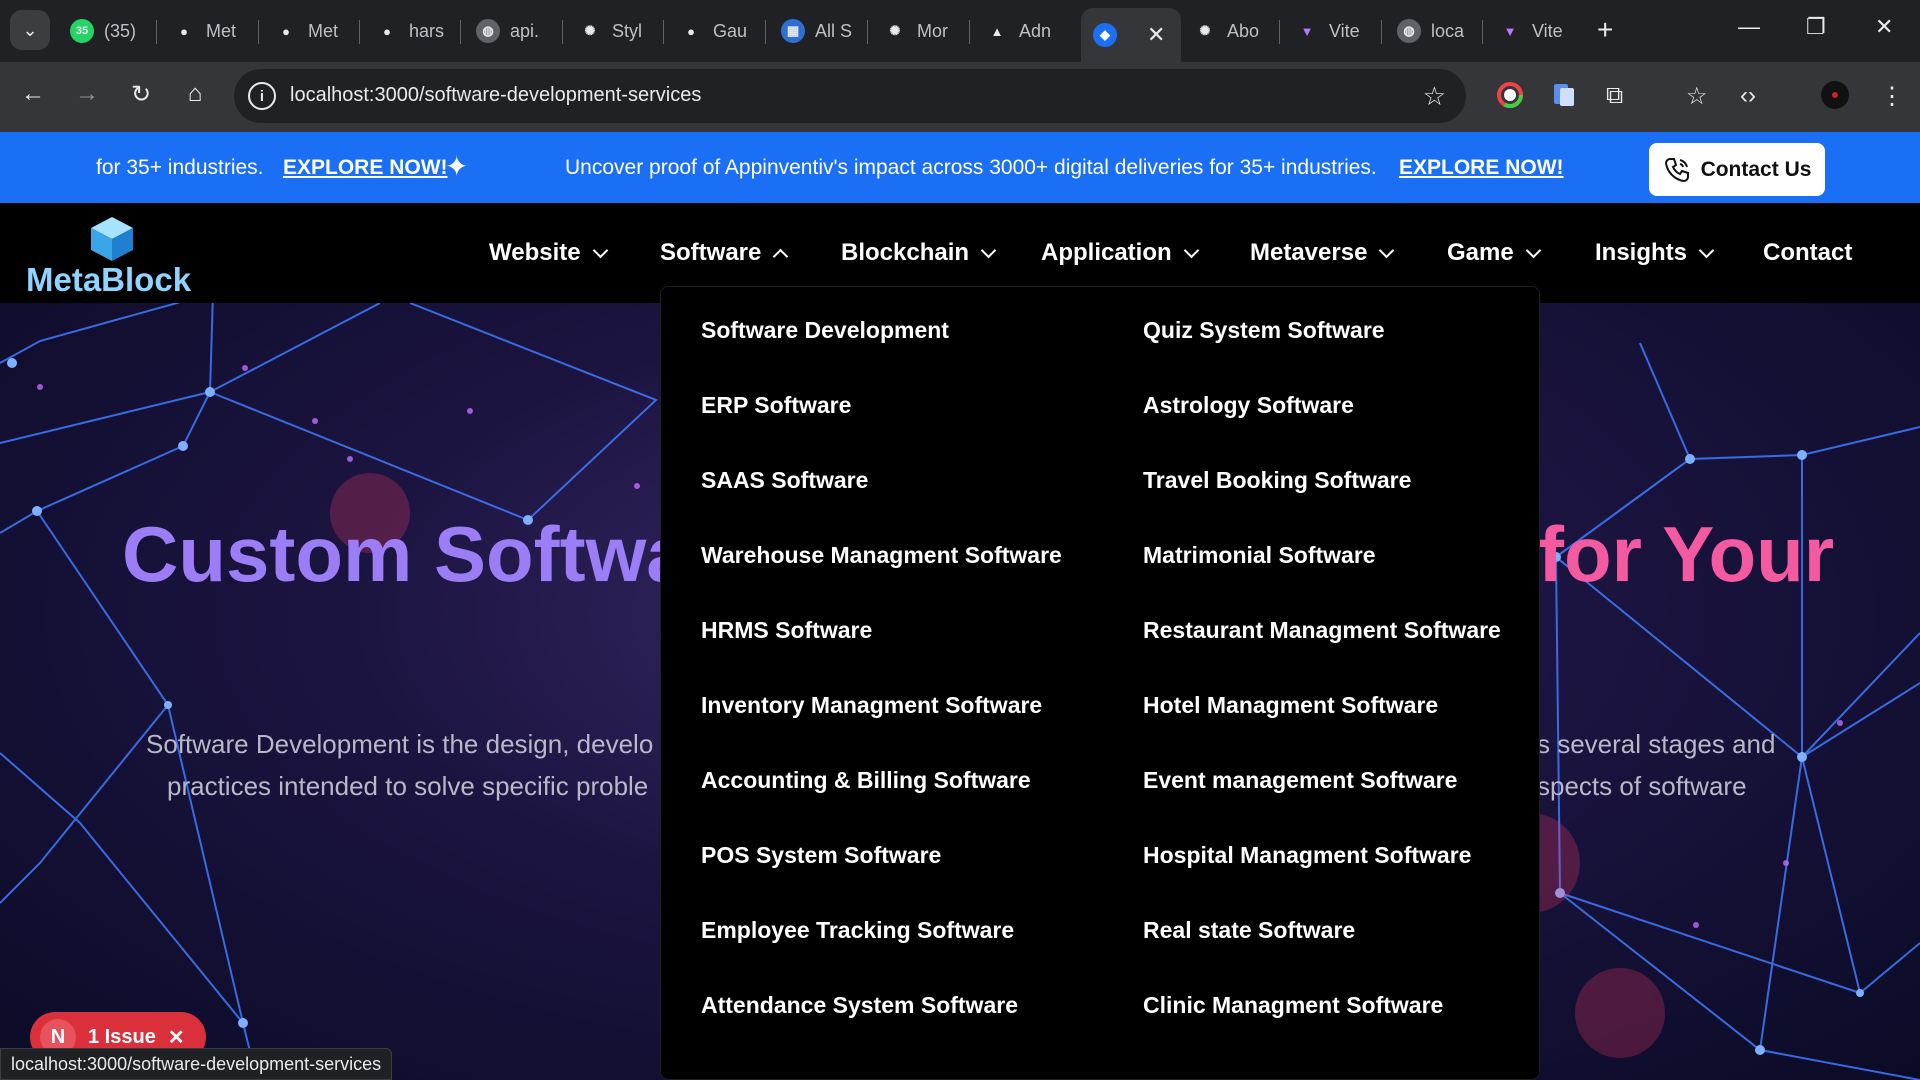 This screenshot has height=1080, width=1920. Describe the element at coordinates (180, 167) in the screenshot. I see `promo-text-left: for 35+ industries.` at that location.